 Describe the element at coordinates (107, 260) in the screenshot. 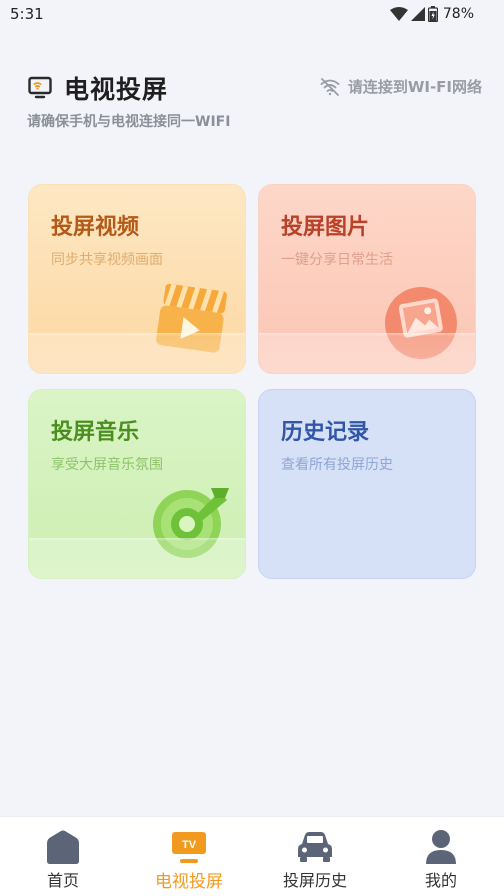

I see `card-description: 同步共享视频画面` at that location.